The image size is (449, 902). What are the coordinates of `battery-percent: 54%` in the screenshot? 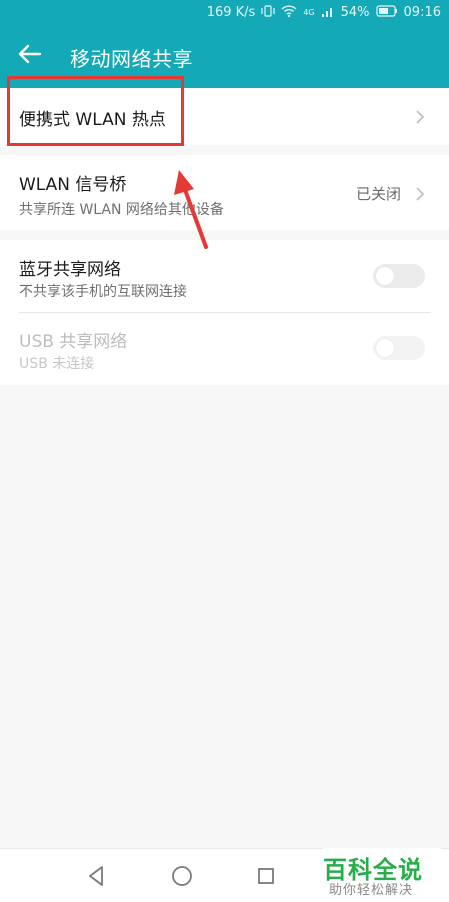 It's located at (355, 12).